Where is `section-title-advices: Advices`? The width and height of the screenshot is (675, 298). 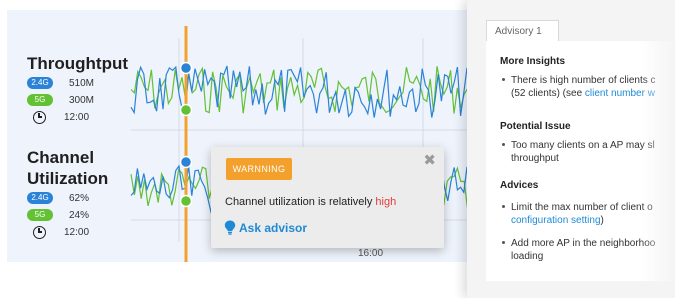
section-title-advices: Advices is located at coordinates (519, 185).